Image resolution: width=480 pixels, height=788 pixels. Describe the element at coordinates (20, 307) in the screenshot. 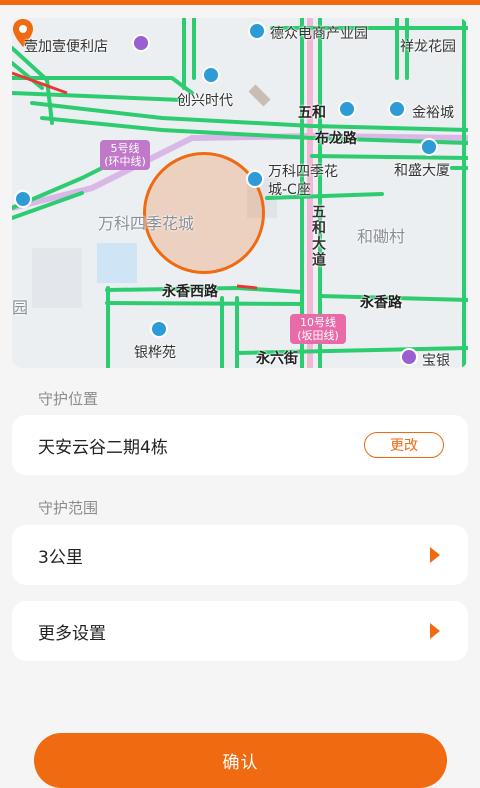

I see `map-label-area: 园` at that location.